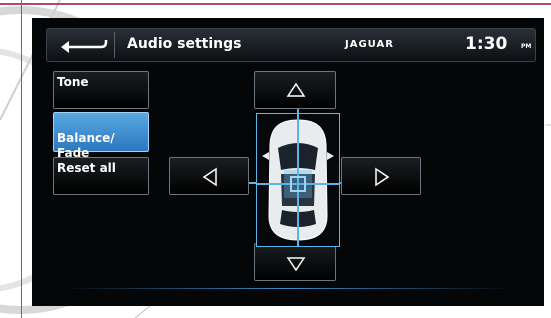  I want to click on balance-fade-button: Balance/ Fade, so click(101, 136).